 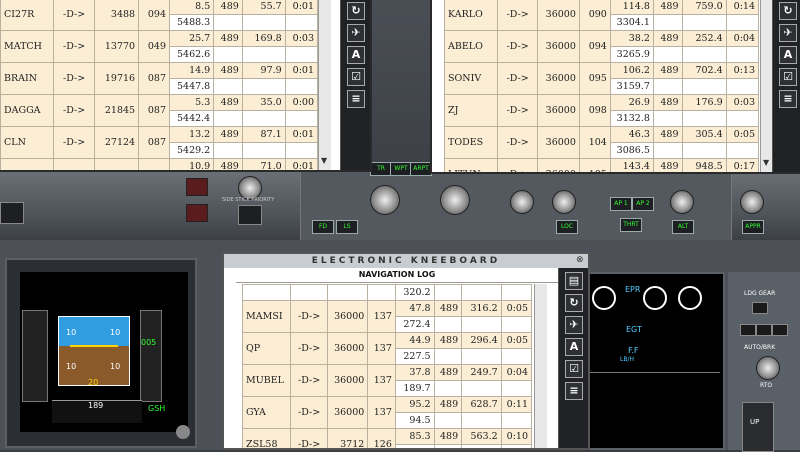 What do you see at coordinates (601, 142) in the screenshot?
I see `table-row: TODES -D-> 36000 104 46.3 489 305.4 0:05` at bounding box center [601, 142].